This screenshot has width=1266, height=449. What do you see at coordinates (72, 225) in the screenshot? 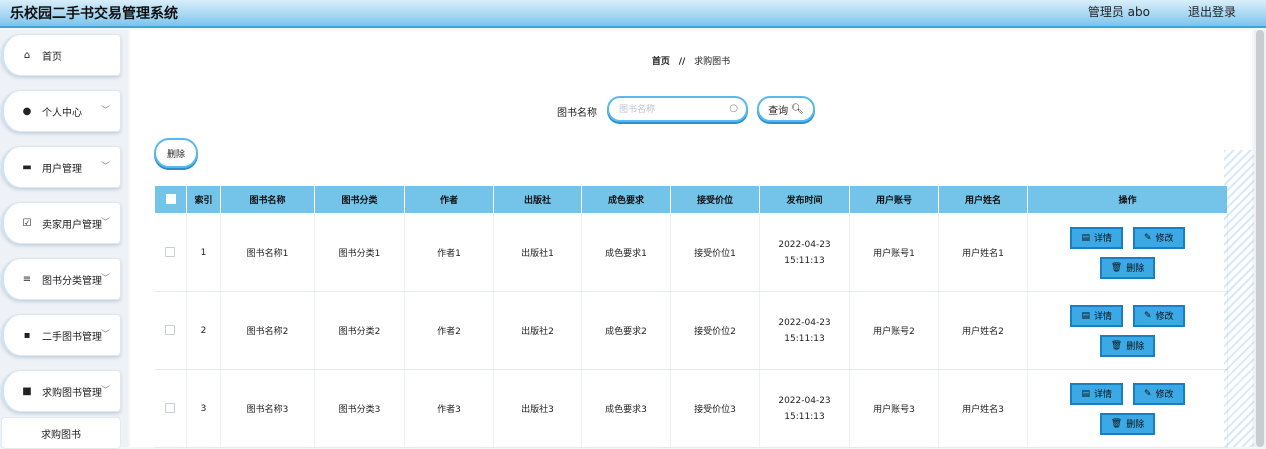
I see `sidebar-item-label: 卖家用户管理` at bounding box center [72, 225].